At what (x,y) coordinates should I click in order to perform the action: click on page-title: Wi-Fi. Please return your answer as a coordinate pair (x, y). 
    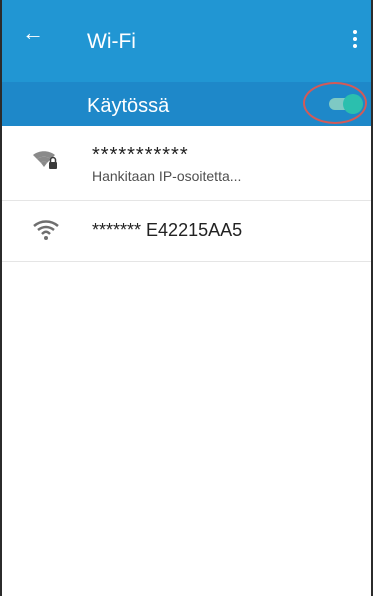
    Looking at the image, I should click on (111, 41).